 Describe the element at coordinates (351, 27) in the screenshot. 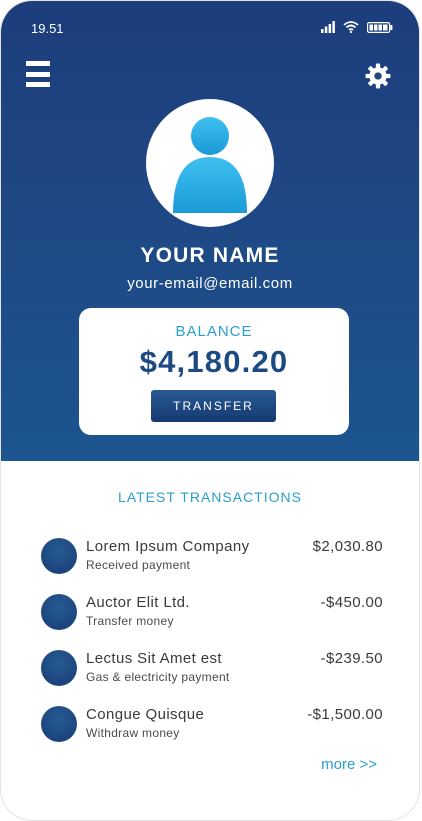

I see `wifi-icon` at that location.